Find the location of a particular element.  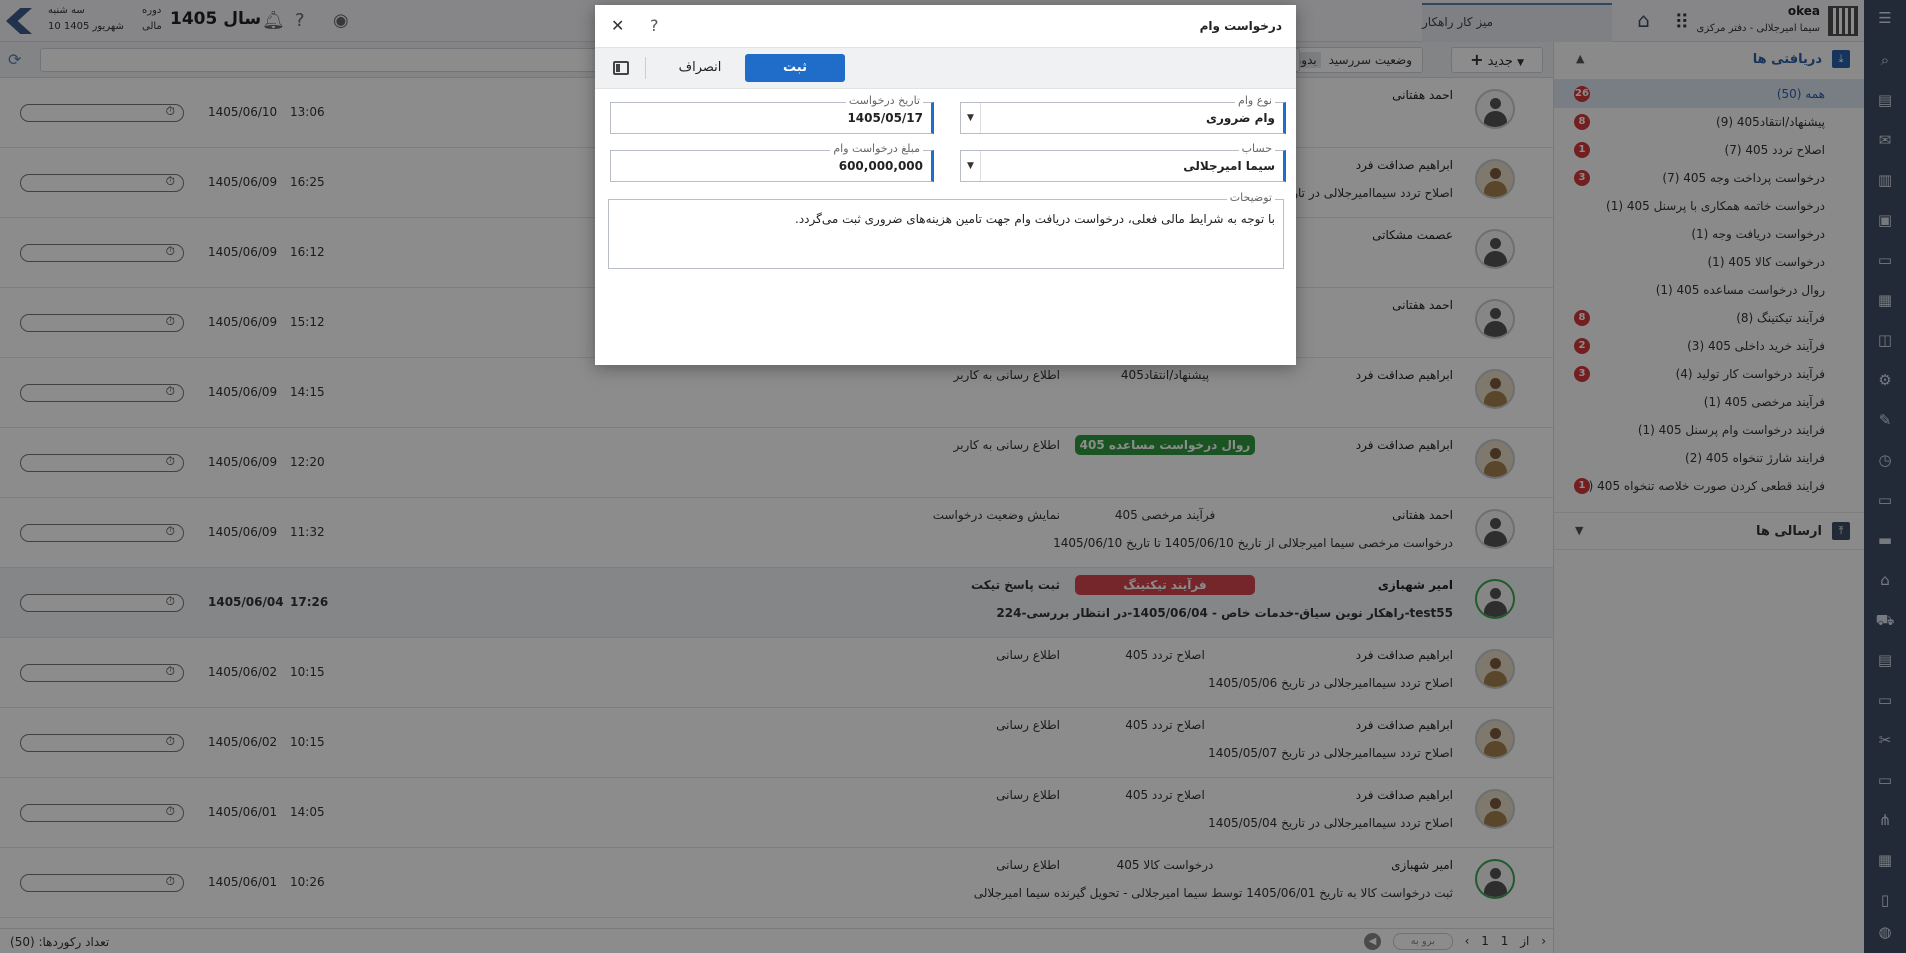

account-select: حساب سیما امیرجلالی ▼ is located at coordinates (1123, 162).